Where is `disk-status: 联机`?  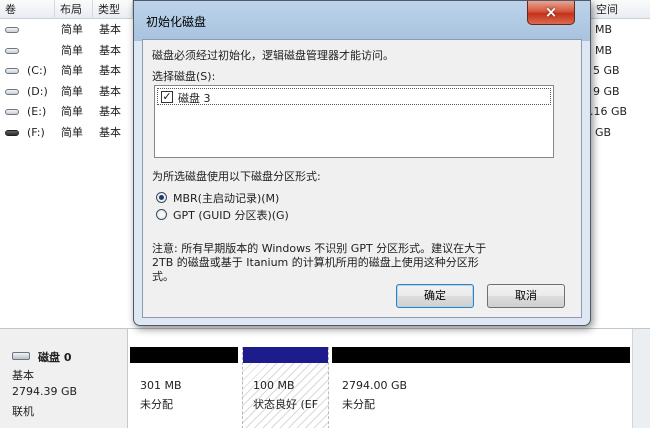 disk-status: 联机 is located at coordinates (23, 411).